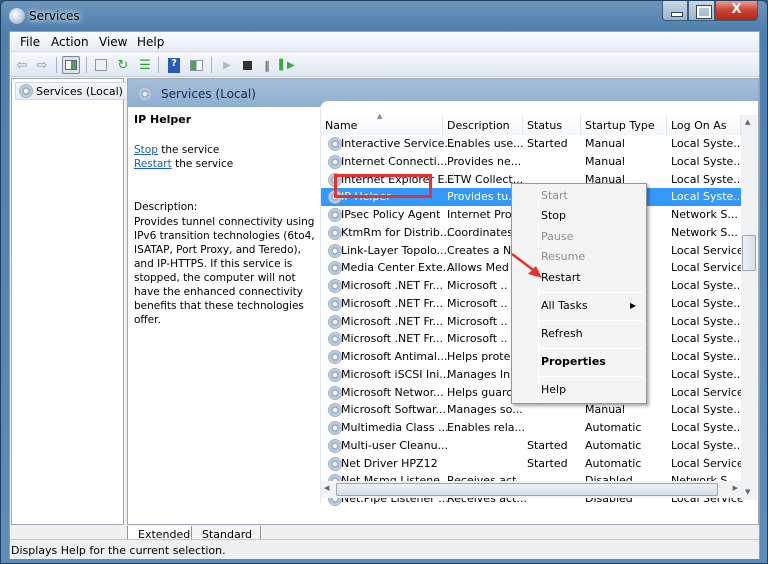 The height and width of the screenshot is (564, 768). Describe the element at coordinates (479, 374) in the screenshot. I see `cell-description: Manages In` at that location.